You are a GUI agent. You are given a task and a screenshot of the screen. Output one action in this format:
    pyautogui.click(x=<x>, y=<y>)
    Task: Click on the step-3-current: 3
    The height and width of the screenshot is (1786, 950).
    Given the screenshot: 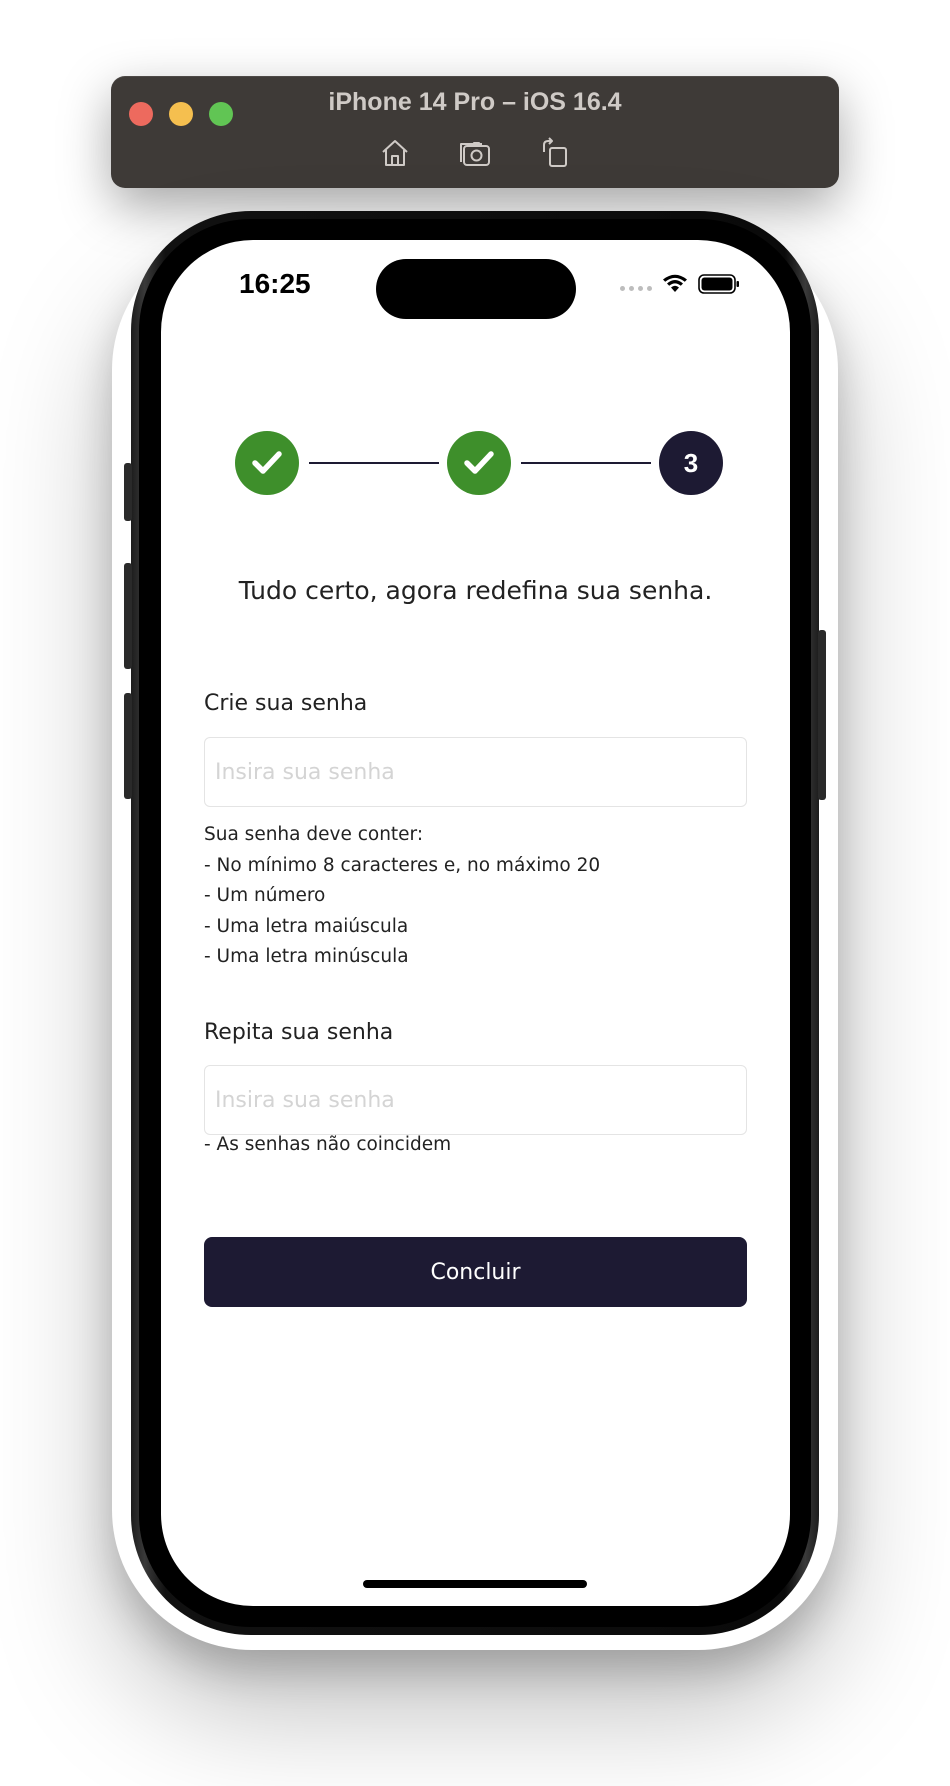 What is the action you would take?
    pyautogui.click(x=691, y=463)
    